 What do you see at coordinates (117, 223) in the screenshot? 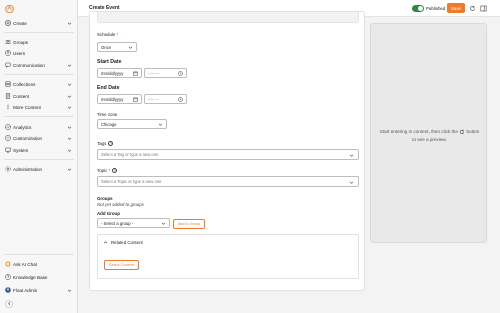
I see `group-select-value: - Select a group -` at bounding box center [117, 223].